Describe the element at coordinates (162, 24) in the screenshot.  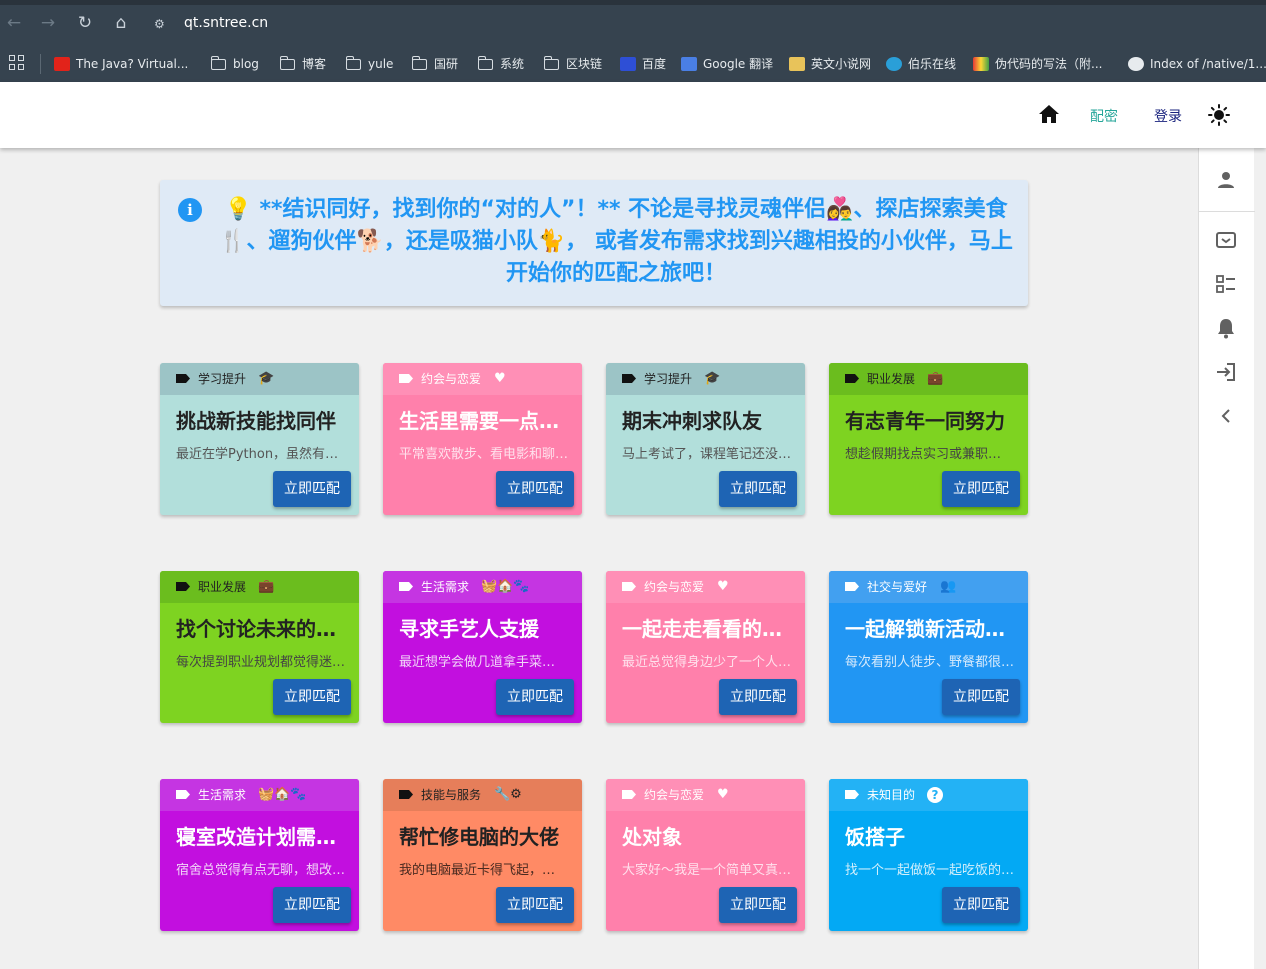
I see `site-info-icon: ⚙` at that location.